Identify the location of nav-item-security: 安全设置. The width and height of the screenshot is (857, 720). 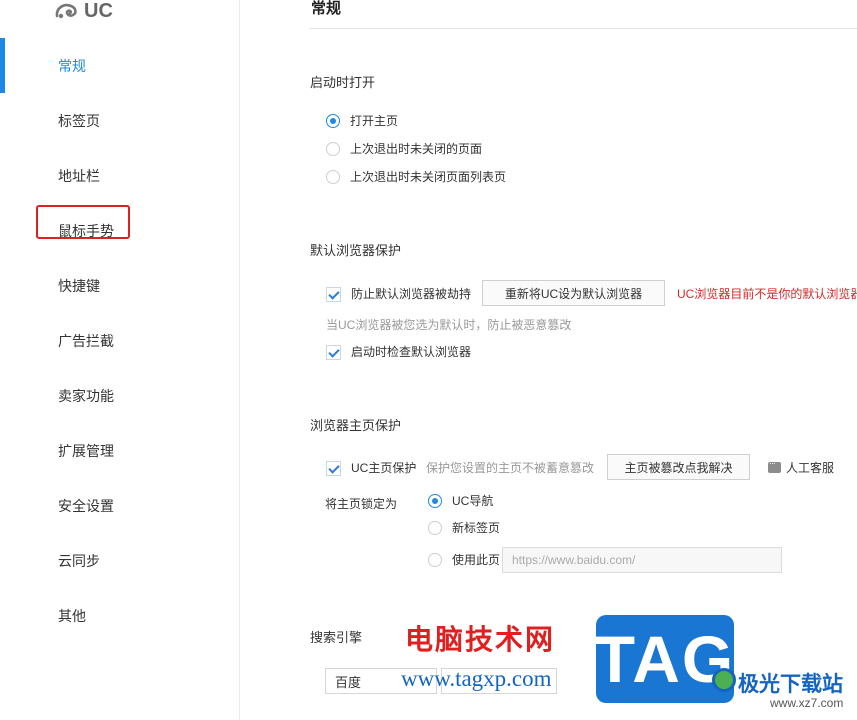
(86, 506).